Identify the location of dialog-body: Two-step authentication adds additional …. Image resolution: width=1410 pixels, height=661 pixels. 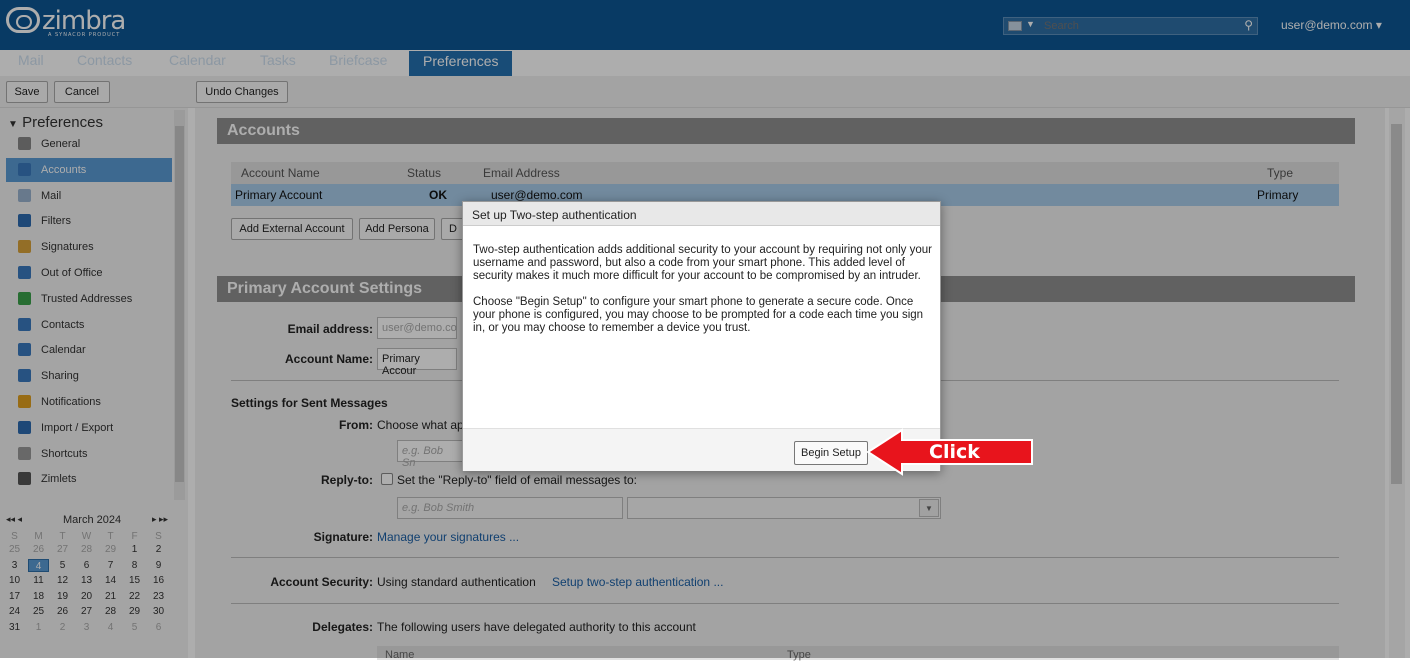
(703, 296).